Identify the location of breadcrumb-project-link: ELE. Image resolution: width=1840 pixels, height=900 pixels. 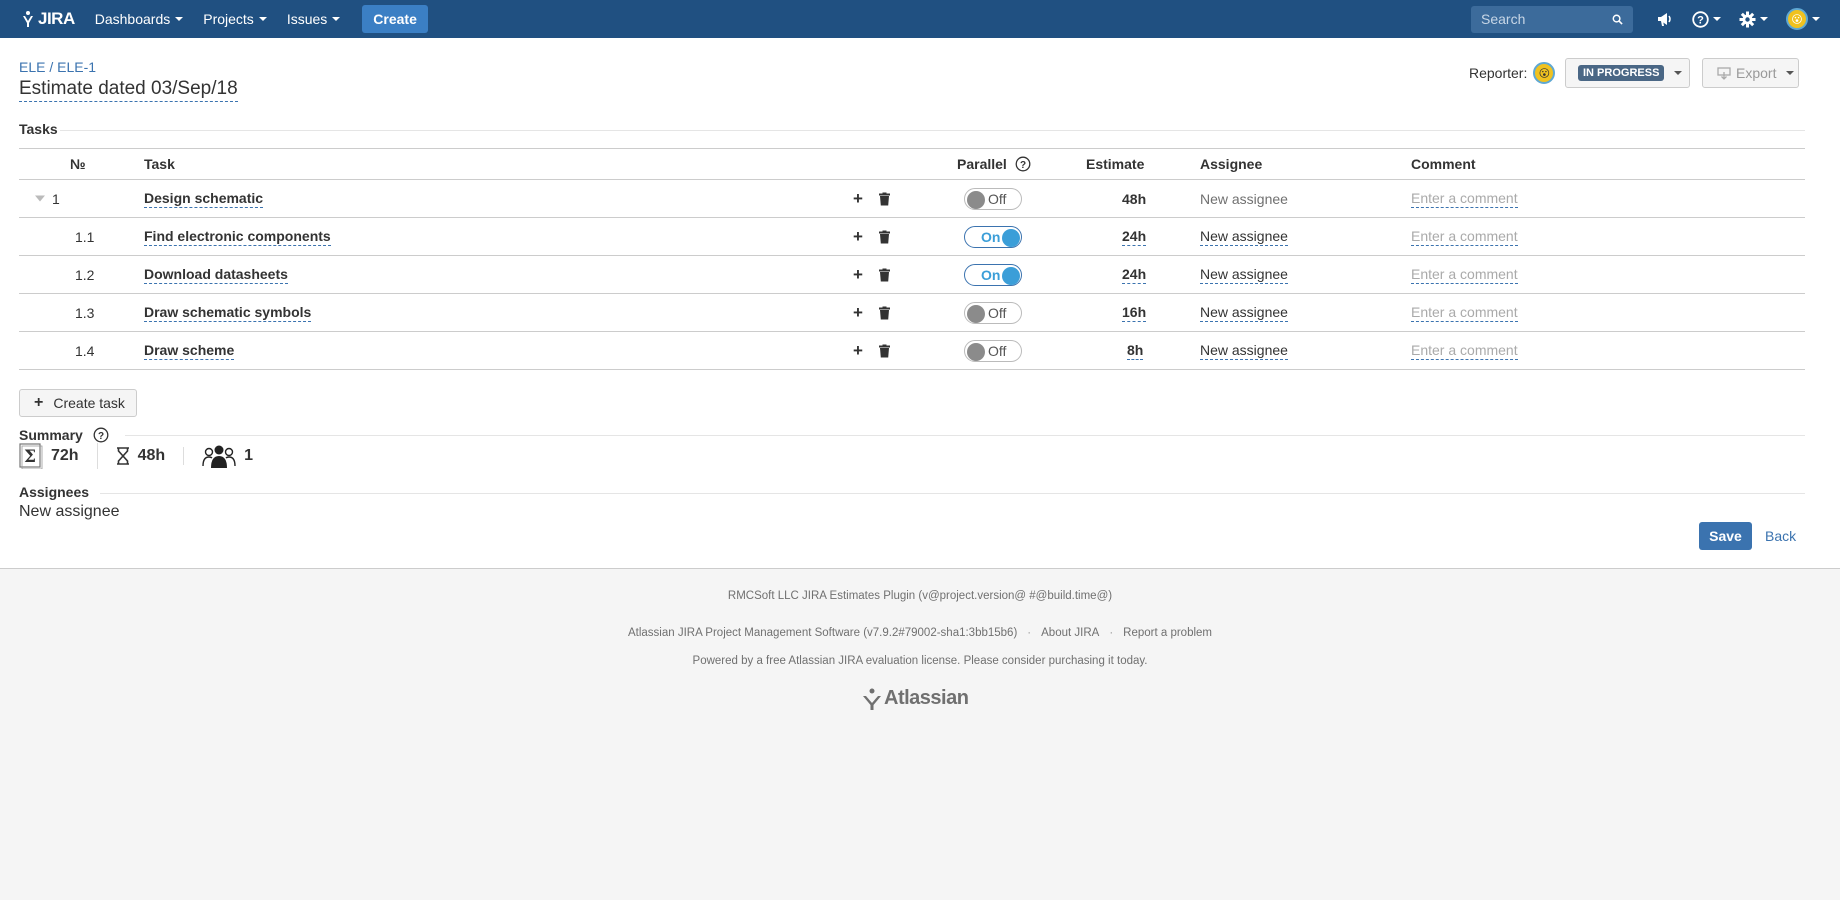
(32, 67).